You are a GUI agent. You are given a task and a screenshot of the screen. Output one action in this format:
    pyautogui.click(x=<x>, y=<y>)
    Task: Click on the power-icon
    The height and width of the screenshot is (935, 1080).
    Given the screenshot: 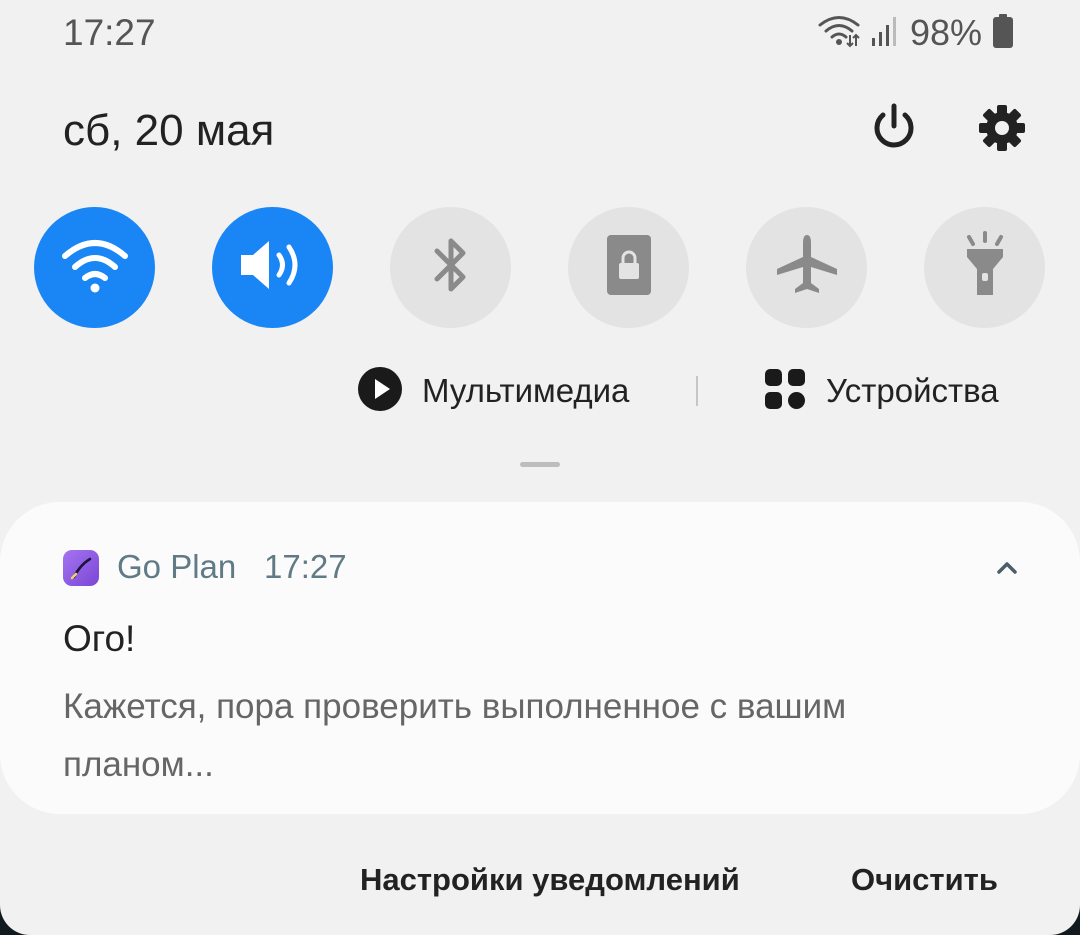 What is the action you would take?
    pyautogui.click(x=894, y=128)
    